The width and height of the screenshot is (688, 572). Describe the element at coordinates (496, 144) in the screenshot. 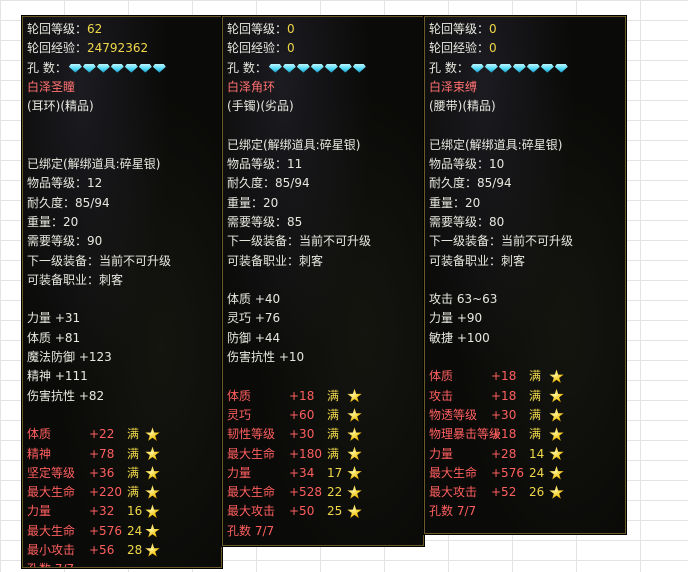

I see `item-attribute: 已绑定(解绑道具:碎星银)` at that location.